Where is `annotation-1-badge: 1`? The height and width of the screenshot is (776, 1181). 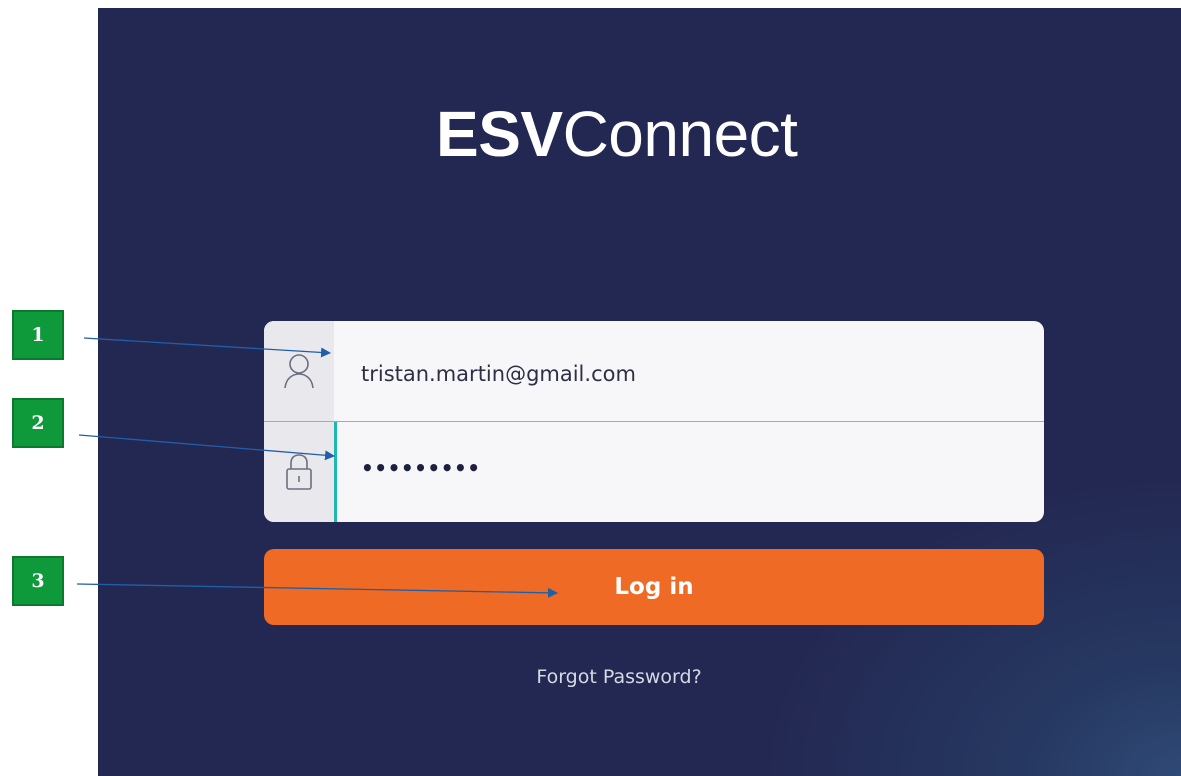 annotation-1-badge: 1 is located at coordinates (38, 335).